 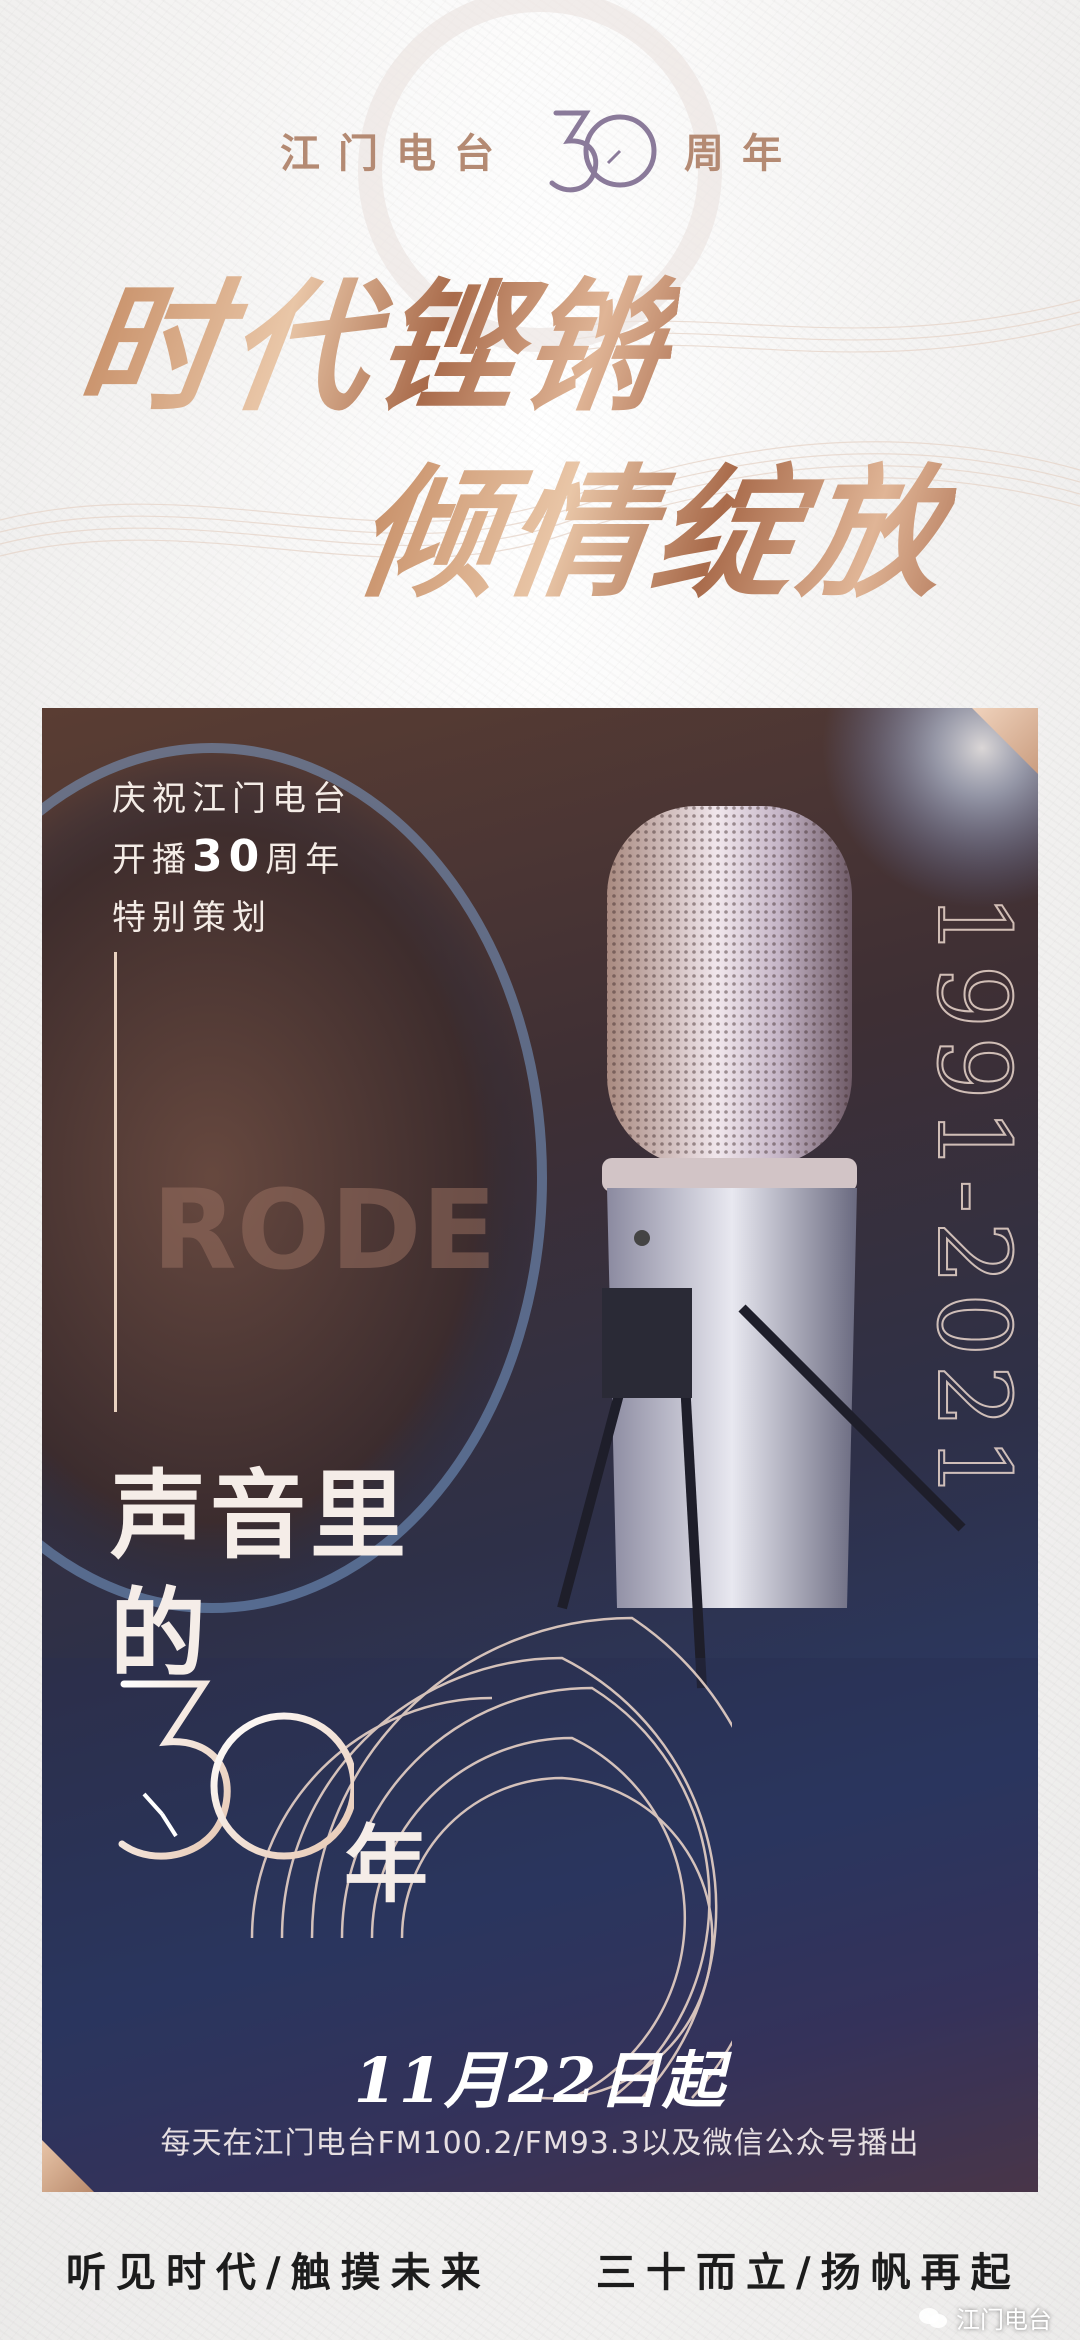 What do you see at coordinates (540, 2080) in the screenshot?
I see `broadcast-start-date: 11月22日起` at bounding box center [540, 2080].